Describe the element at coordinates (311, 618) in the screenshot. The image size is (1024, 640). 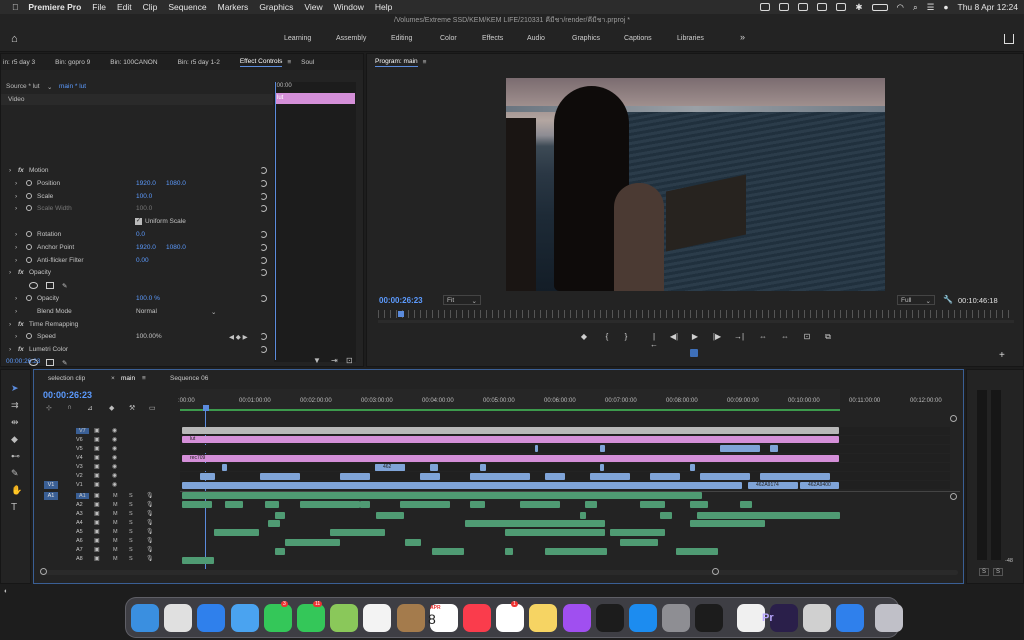
I see `dock-messages-icon` at that location.